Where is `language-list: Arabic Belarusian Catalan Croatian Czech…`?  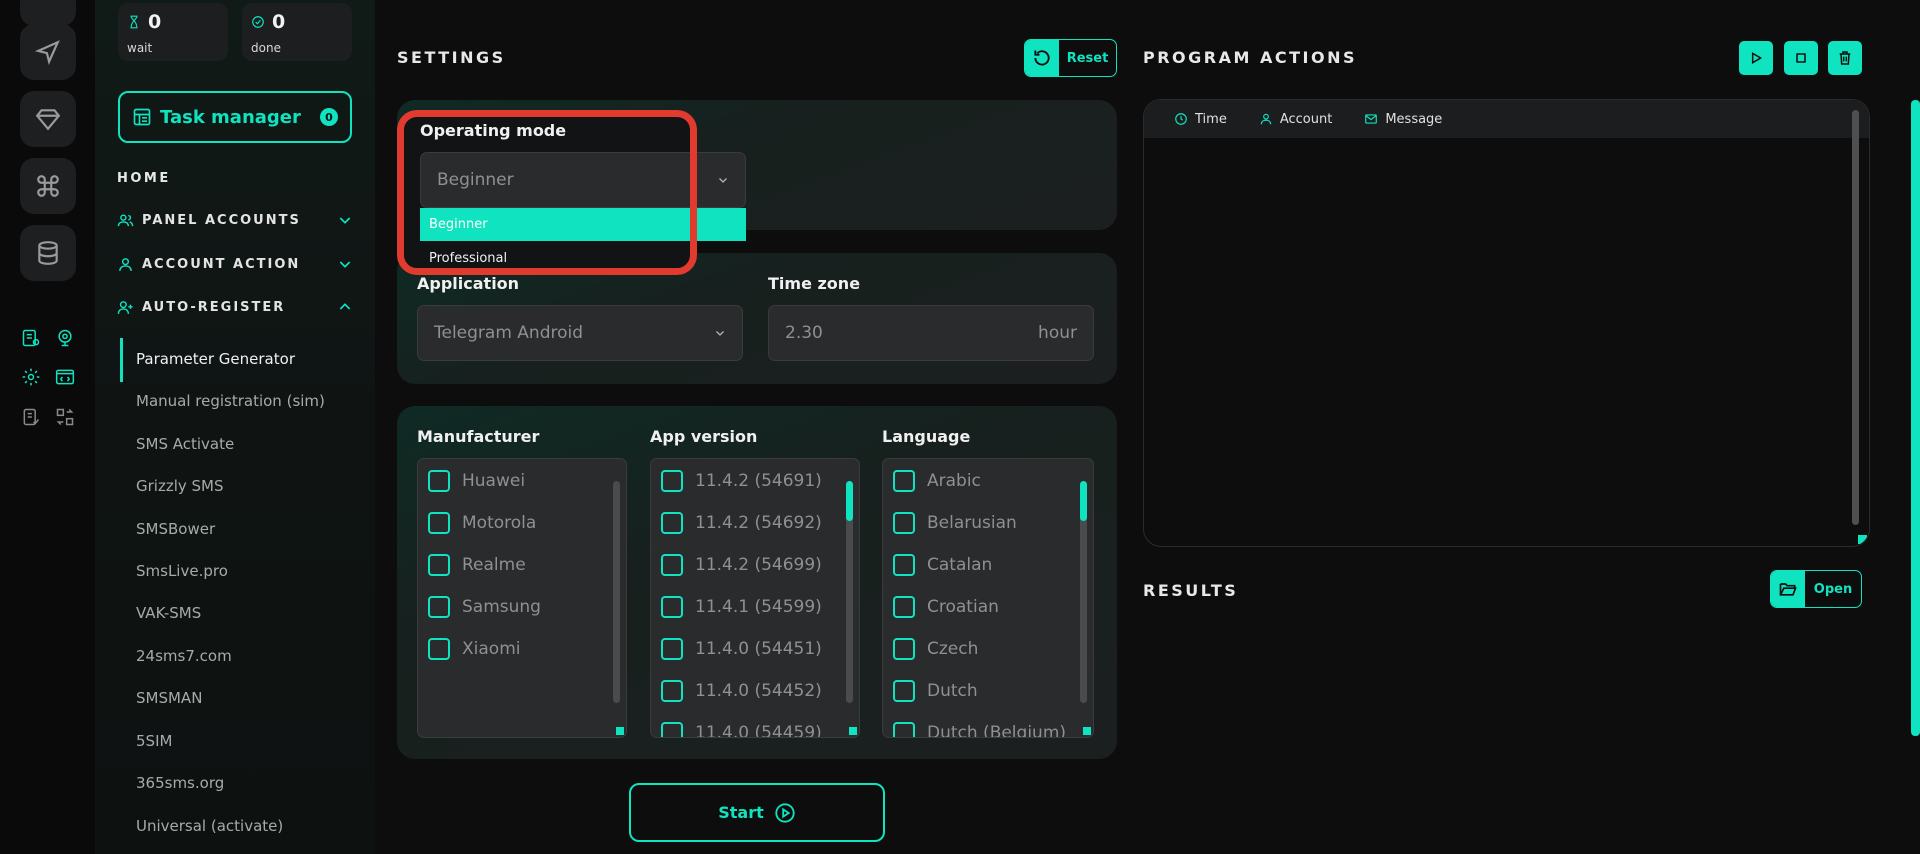
language-list: Arabic Belarusian Catalan Croatian Czech… is located at coordinates (988, 598).